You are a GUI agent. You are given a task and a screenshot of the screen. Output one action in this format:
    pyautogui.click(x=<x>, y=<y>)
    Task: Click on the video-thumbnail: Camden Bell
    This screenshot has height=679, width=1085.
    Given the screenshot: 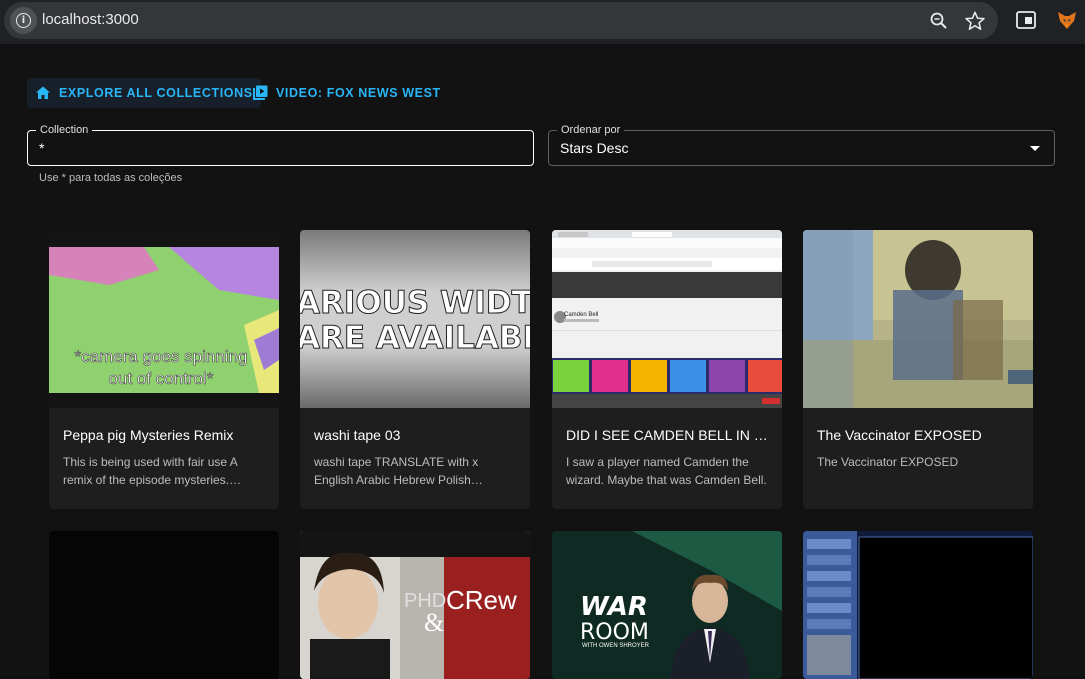 What is the action you would take?
    pyautogui.click(x=667, y=319)
    